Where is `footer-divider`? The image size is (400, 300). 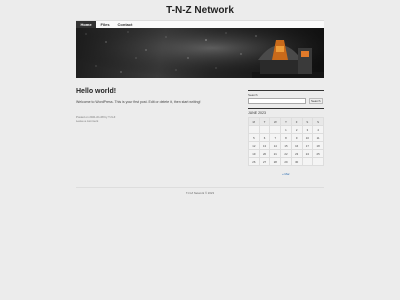
footer-divider is located at coordinates (200, 187).